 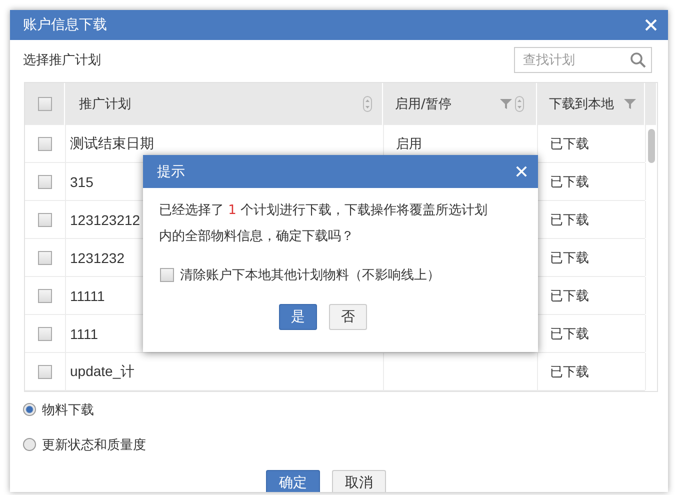 I want to click on option-checkbox, so click(x=167, y=275).